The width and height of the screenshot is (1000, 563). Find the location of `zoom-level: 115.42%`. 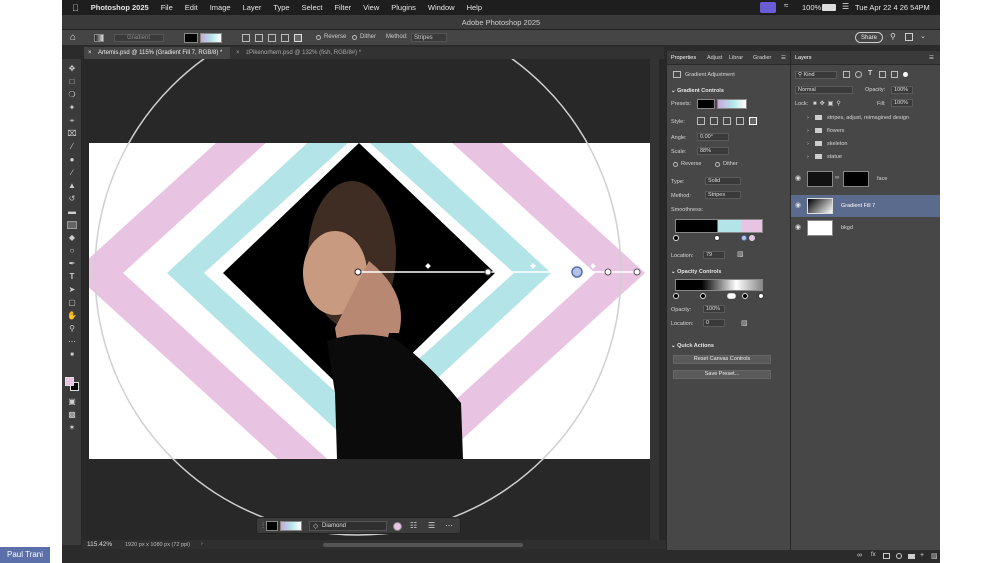

zoom-level: 115.42% is located at coordinates (99, 544).